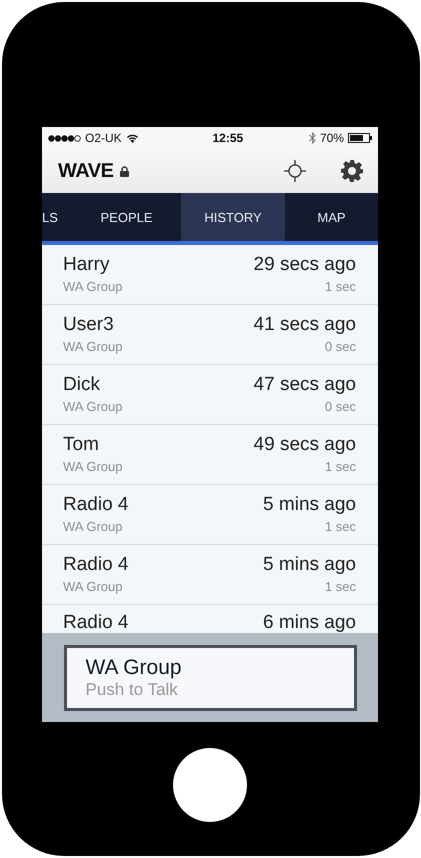  Describe the element at coordinates (132, 138) in the screenshot. I see `wifi-icon` at that location.